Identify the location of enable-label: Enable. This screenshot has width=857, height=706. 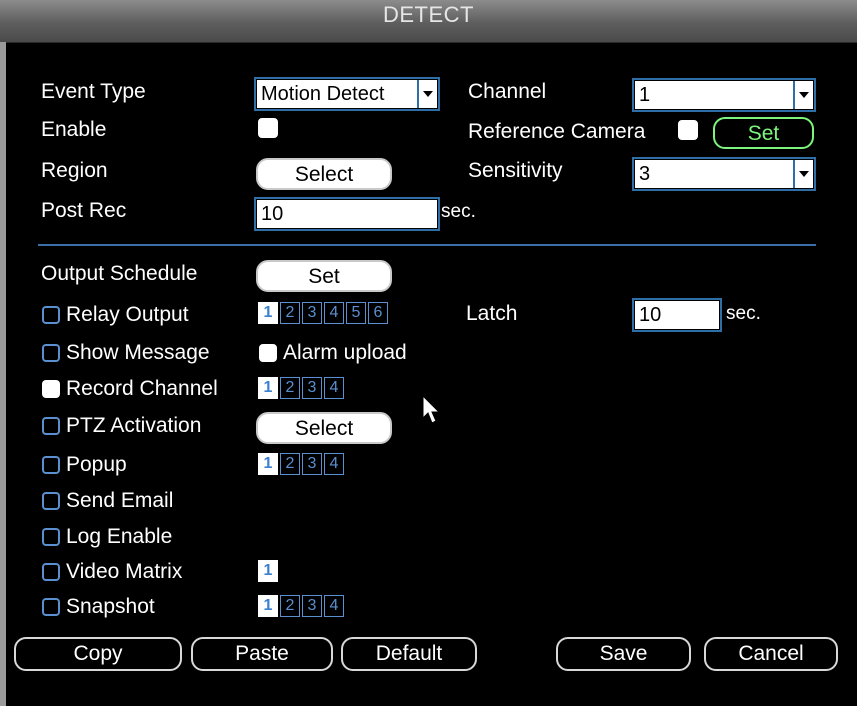
(74, 129).